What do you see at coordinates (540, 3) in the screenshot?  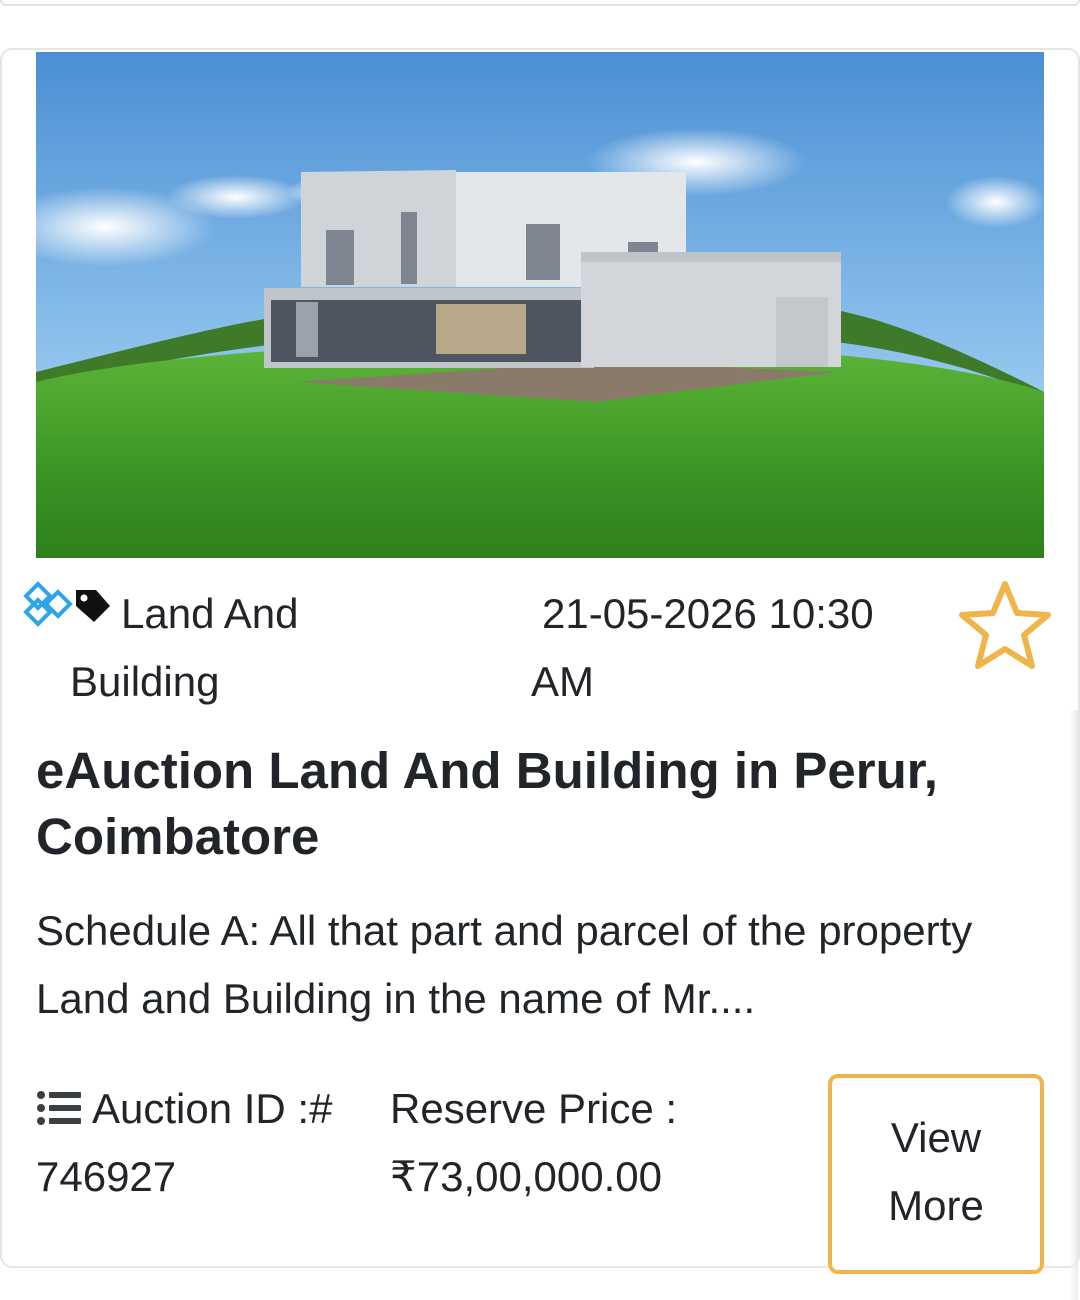 I see `previous-card-edge` at bounding box center [540, 3].